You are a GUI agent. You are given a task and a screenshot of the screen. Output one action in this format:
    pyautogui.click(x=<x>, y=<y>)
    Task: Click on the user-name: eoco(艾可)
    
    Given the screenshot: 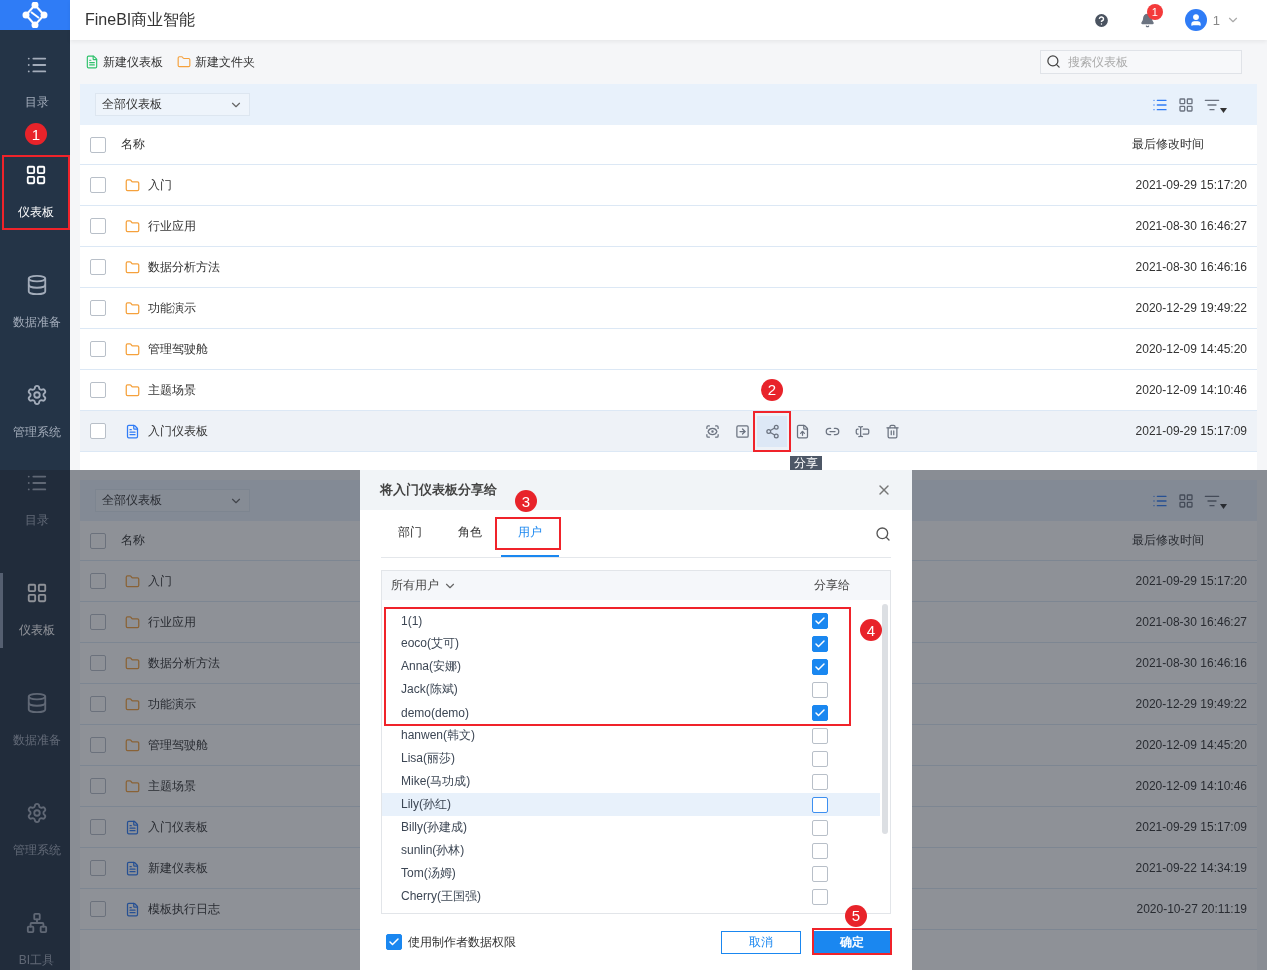 What is the action you would take?
    pyautogui.click(x=430, y=643)
    